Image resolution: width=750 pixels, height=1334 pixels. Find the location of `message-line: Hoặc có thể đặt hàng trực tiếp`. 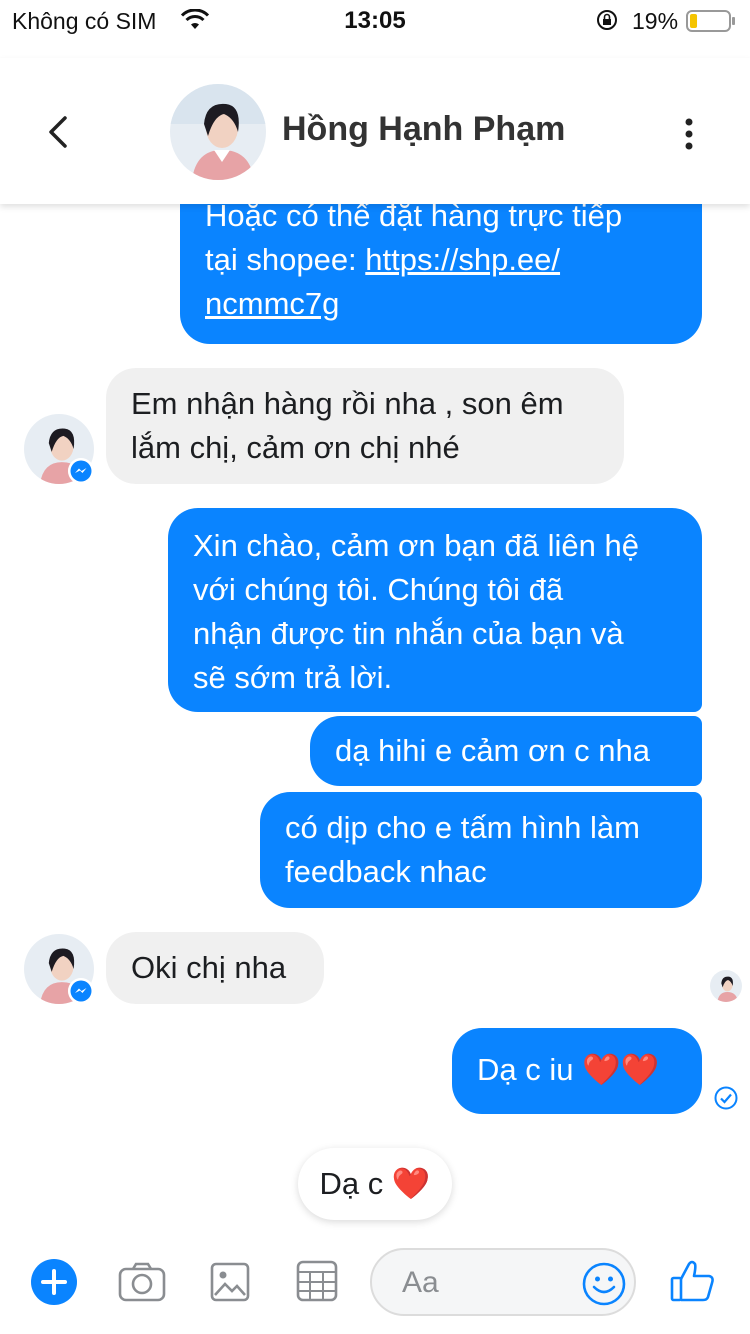

message-line: Hoặc có thể đặt hàng trực tiếp is located at coordinates (414, 218).